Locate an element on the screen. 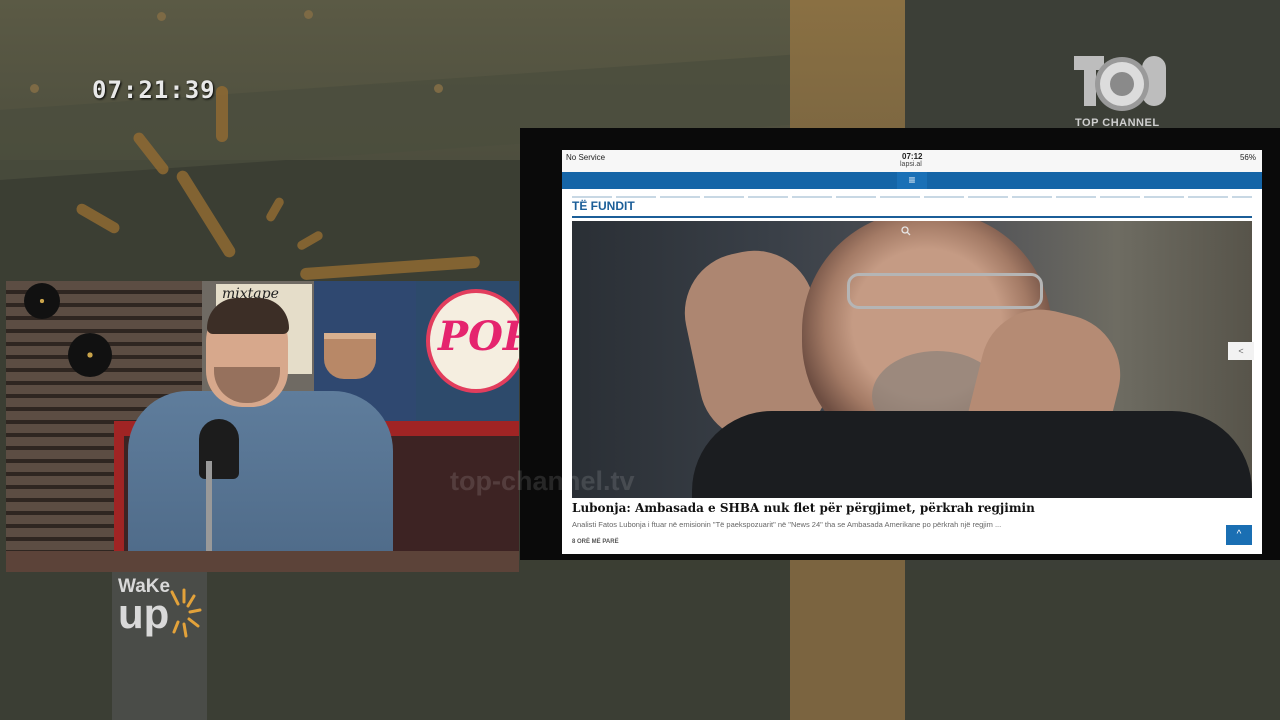 The height and width of the screenshot is (720, 1280). show-logo-up: up is located at coordinates (144, 613).